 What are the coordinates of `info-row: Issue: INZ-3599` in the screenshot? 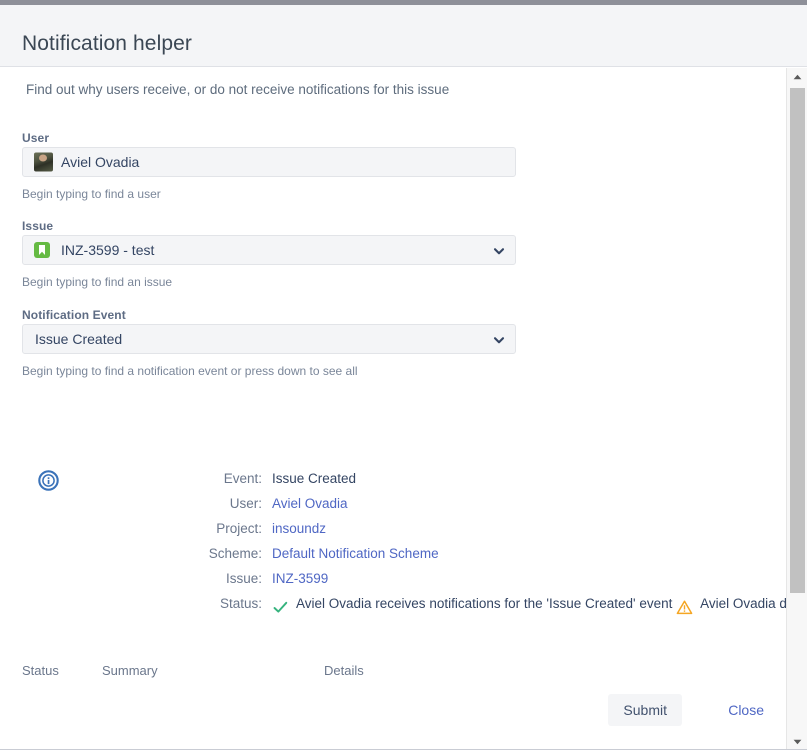 It's located at (380, 578).